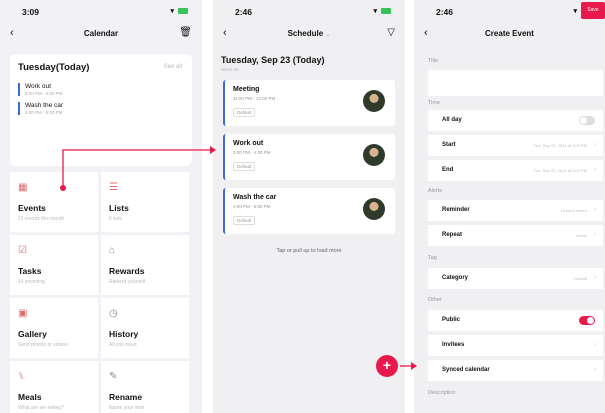  Describe the element at coordinates (515, 278) in the screenshot. I see `category-row: Category Default ›` at that location.